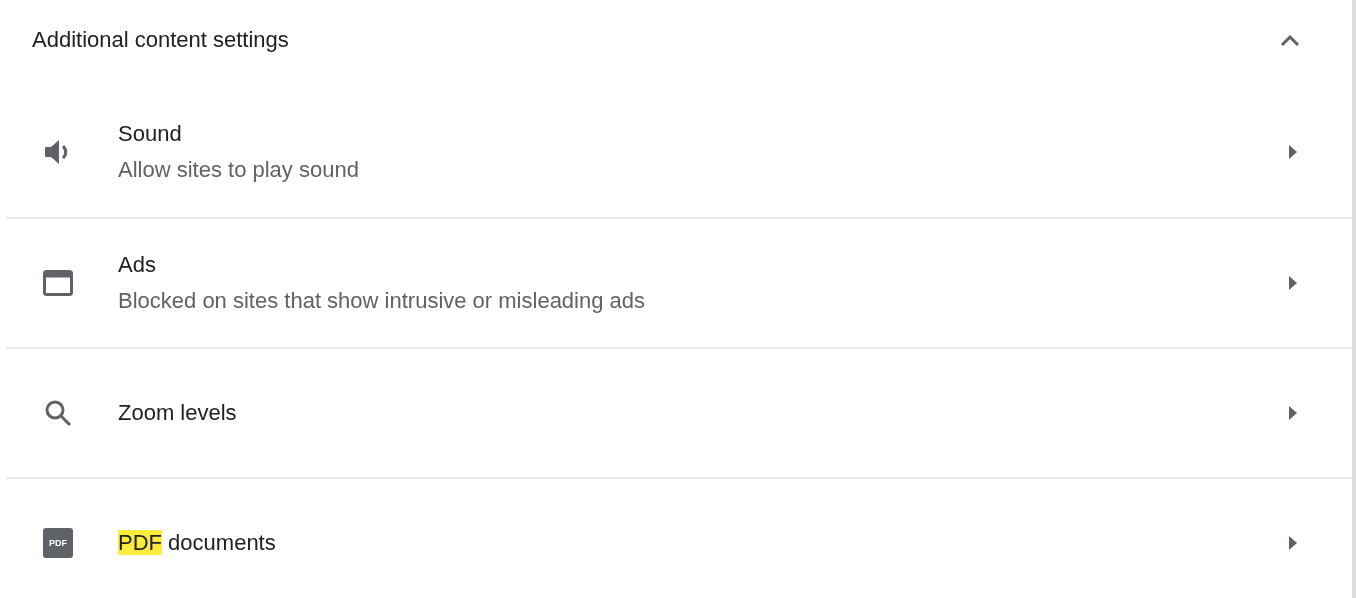  What do you see at coordinates (382, 301) in the screenshot?
I see `setting-description: Blocked on sites that show intrusive or misleading ads` at bounding box center [382, 301].